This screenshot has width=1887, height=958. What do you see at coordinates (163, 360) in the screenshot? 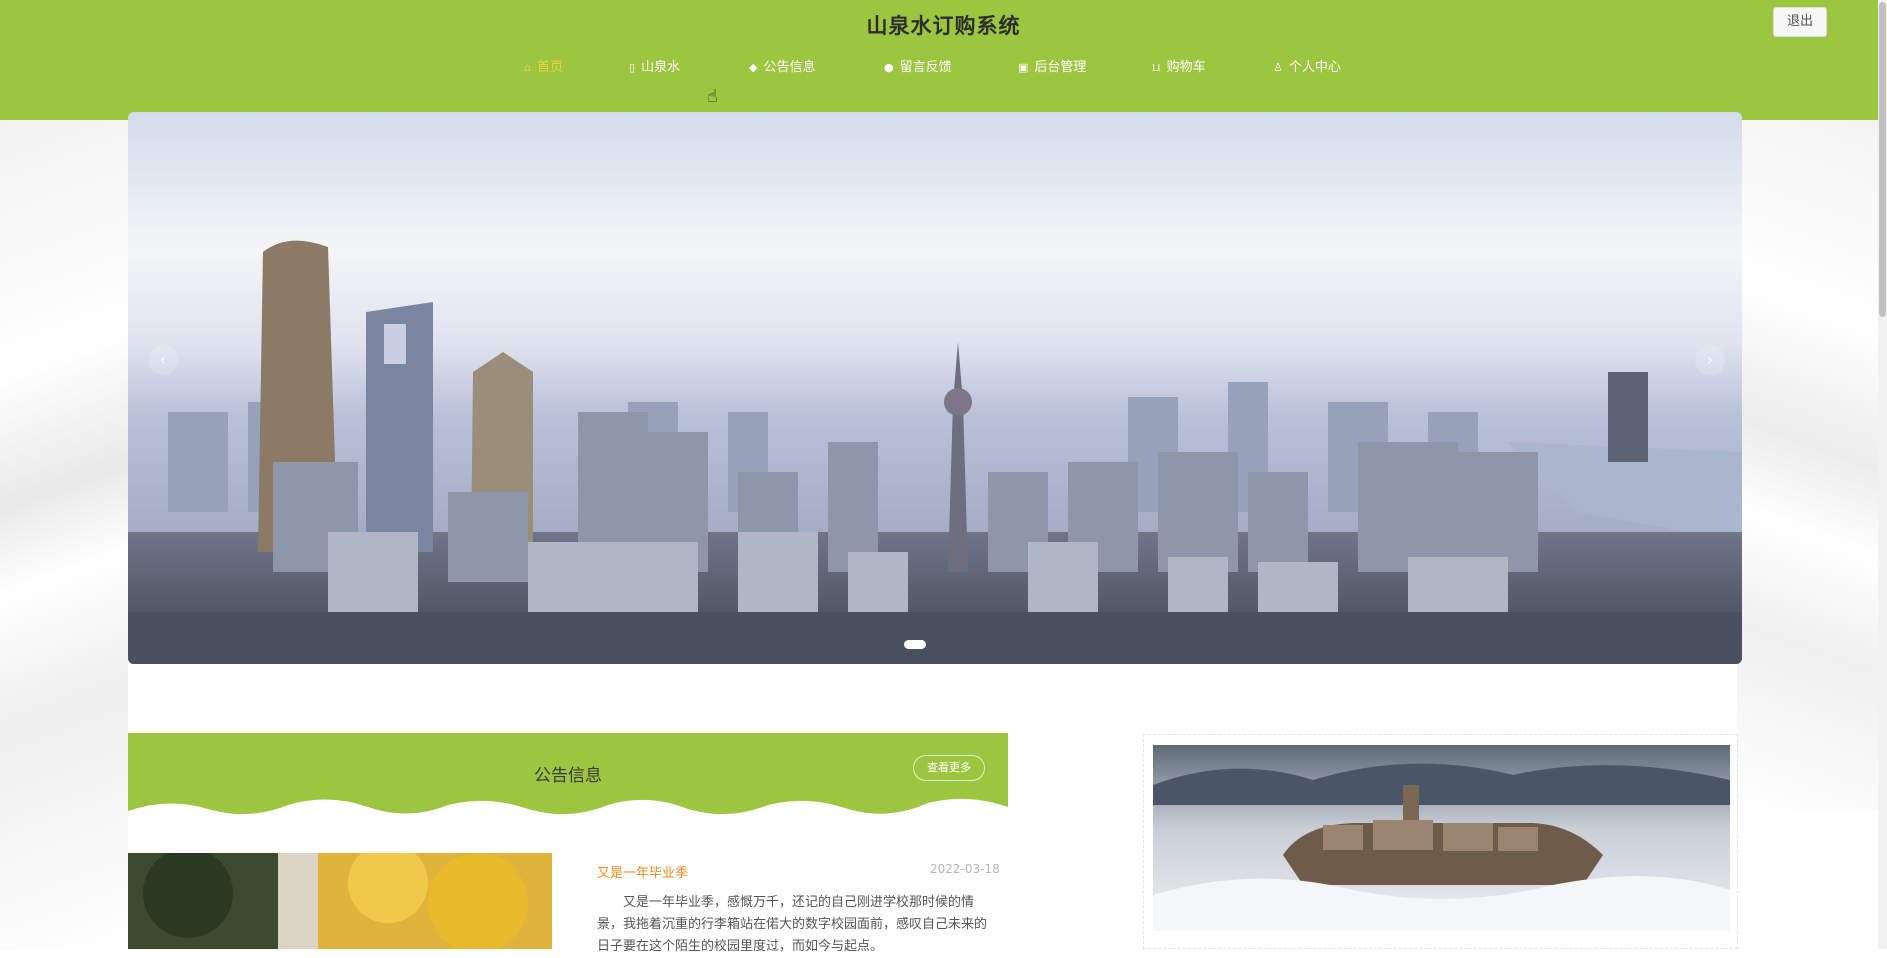
I see `carousel-prev-button: ‹` at bounding box center [163, 360].